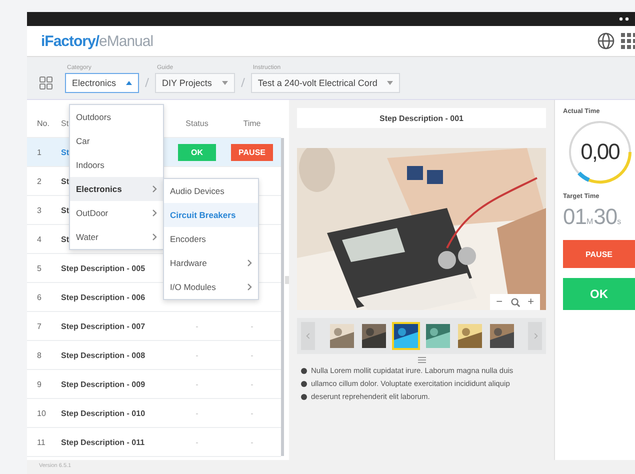 The height and width of the screenshot is (474, 635). Describe the element at coordinates (97, 41) in the screenshot. I see `logo: iFactory/eManual` at that location.